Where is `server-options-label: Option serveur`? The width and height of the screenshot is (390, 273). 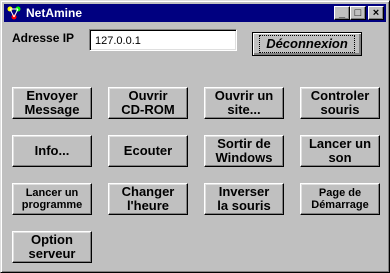 server-options-label: Option serveur is located at coordinates (52, 246).